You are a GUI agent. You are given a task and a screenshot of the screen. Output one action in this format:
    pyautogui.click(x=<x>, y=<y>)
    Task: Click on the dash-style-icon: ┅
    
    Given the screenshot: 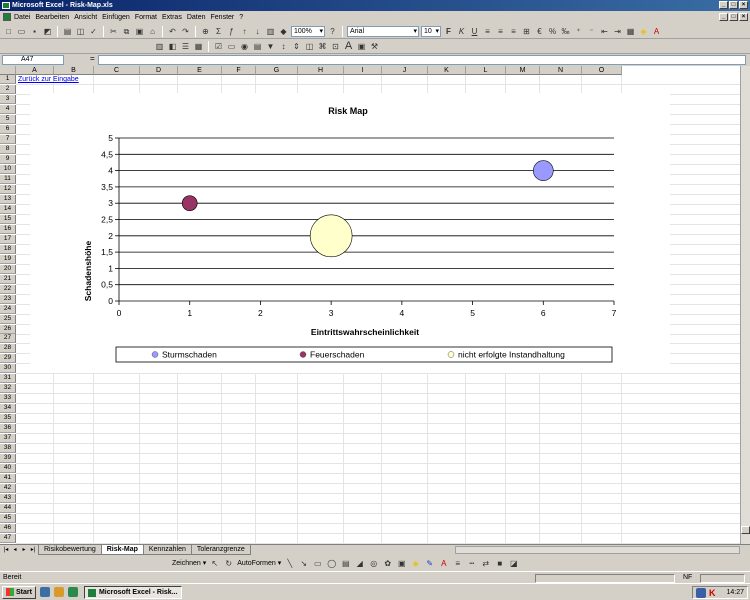 What is the action you would take?
    pyautogui.click(x=471, y=563)
    